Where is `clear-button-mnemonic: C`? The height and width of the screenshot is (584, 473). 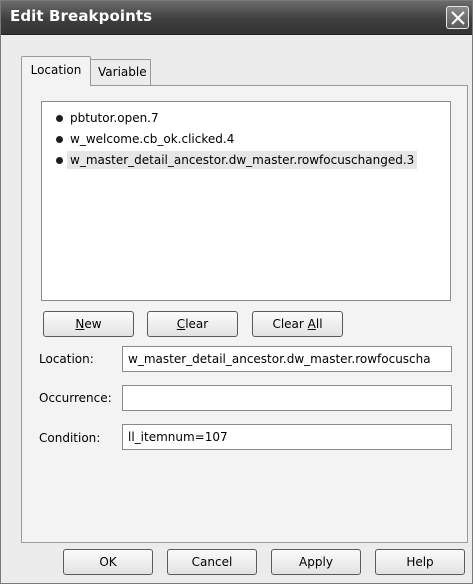 clear-button-mnemonic: C is located at coordinates (181, 324).